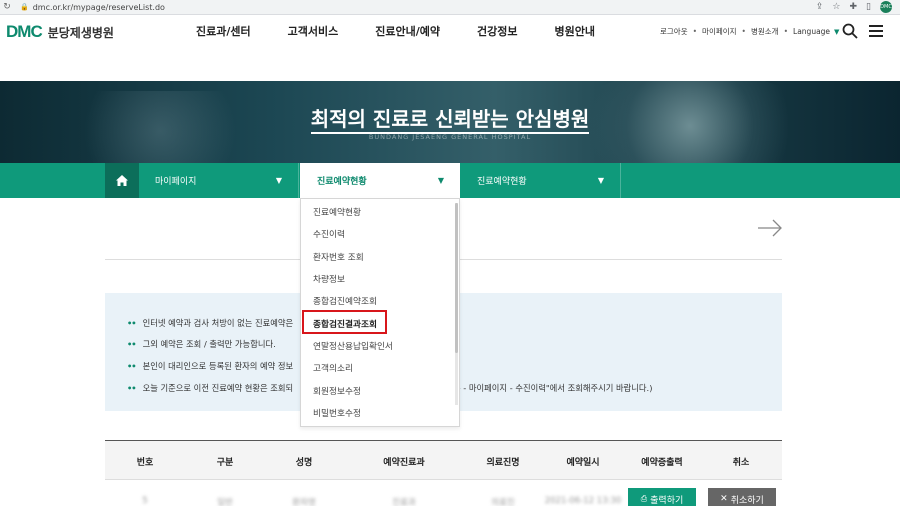 This screenshot has width=900, height=506. What do you see at coordinates (741, 463) in the screenshot?
I see `col-header-cancel: 취소` at bounding box center [741, 463].